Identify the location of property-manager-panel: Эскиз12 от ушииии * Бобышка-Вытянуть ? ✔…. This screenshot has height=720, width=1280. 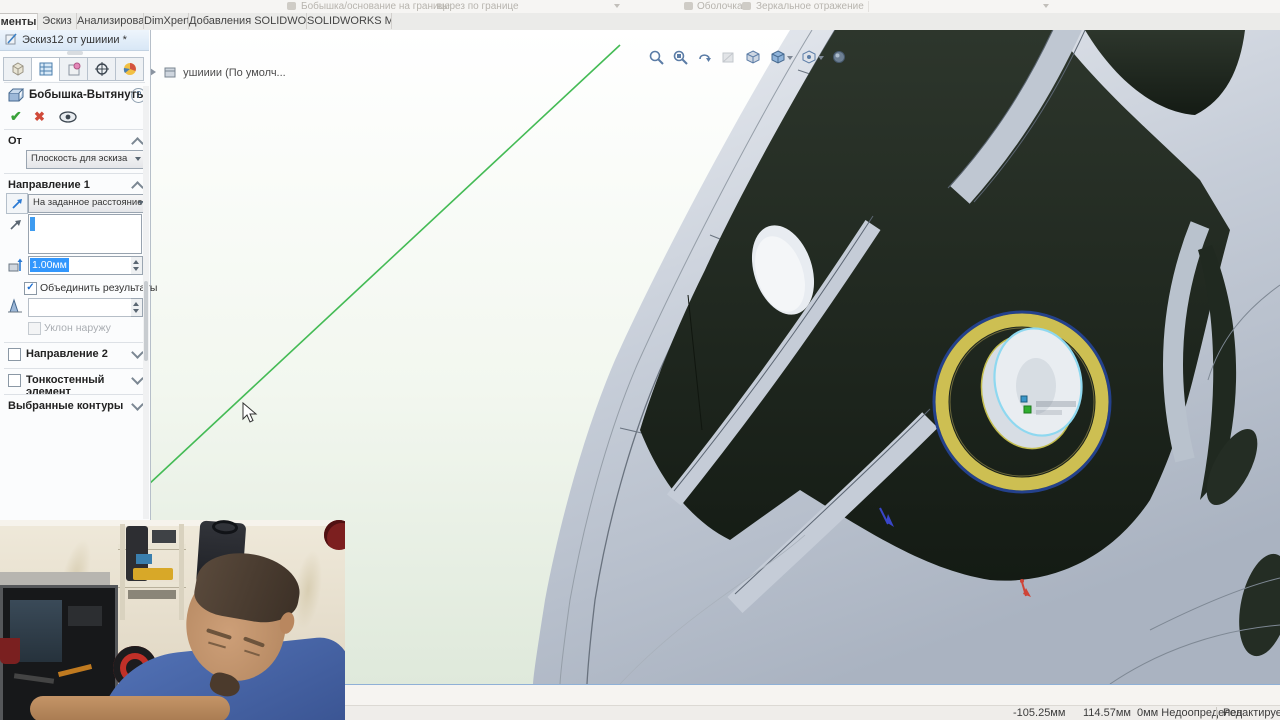
(78, 275).